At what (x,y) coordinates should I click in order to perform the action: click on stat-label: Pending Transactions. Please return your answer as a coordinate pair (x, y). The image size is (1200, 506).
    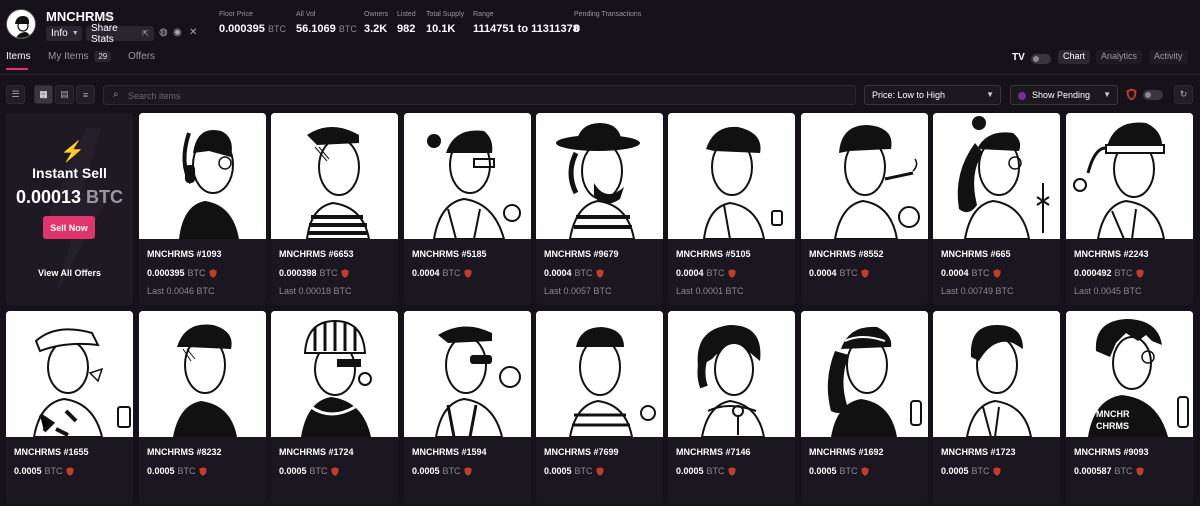
    Looking at the image, I should click on (608, 14).